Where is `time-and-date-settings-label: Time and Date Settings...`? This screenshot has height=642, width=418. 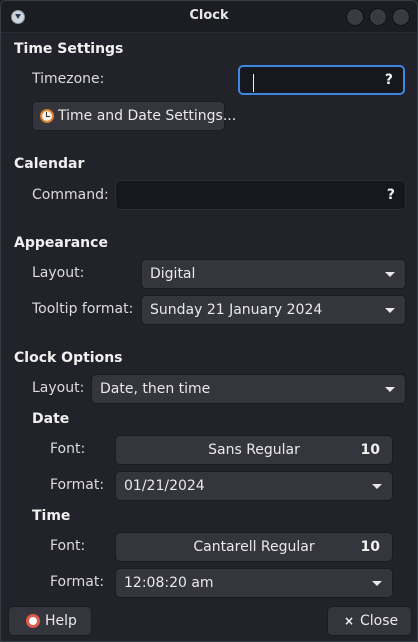
time-and-date-settings-label: Time and Date Settings... is located at coordinates (147, 116).